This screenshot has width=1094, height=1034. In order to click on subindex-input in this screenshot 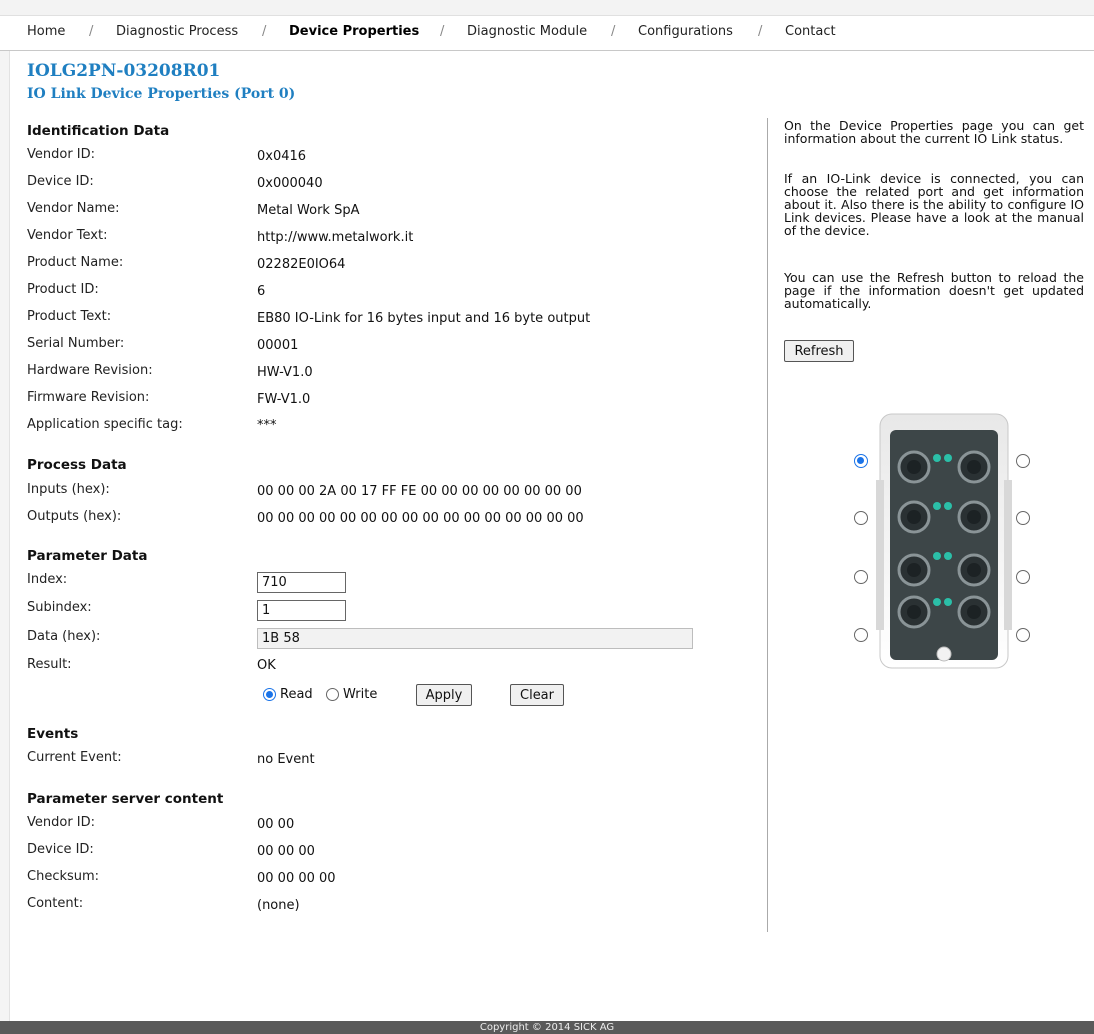, I will do `click(301, 610)`.